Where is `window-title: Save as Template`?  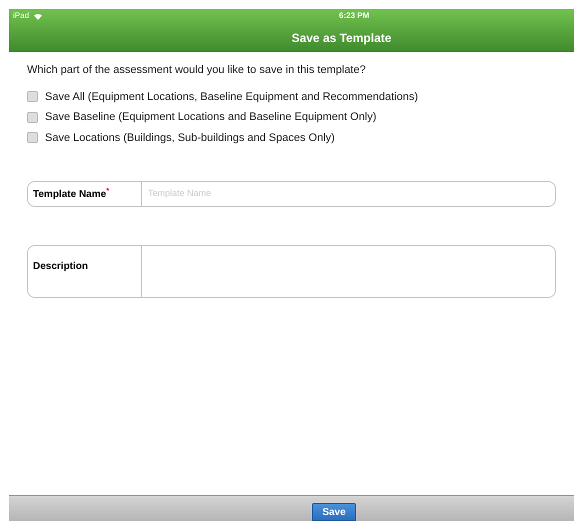
window-title: Save as Template is located at coordinates (342, 38).